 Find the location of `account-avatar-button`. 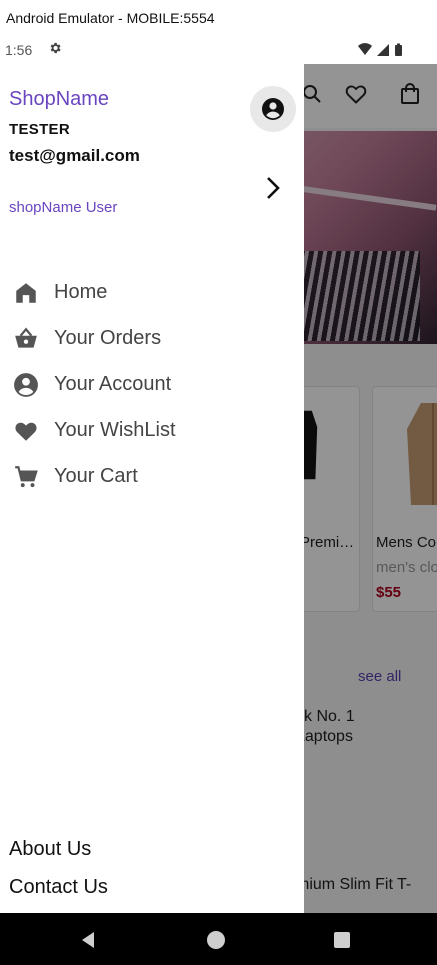

account-avatar-button is located at coordinates (273, 109).